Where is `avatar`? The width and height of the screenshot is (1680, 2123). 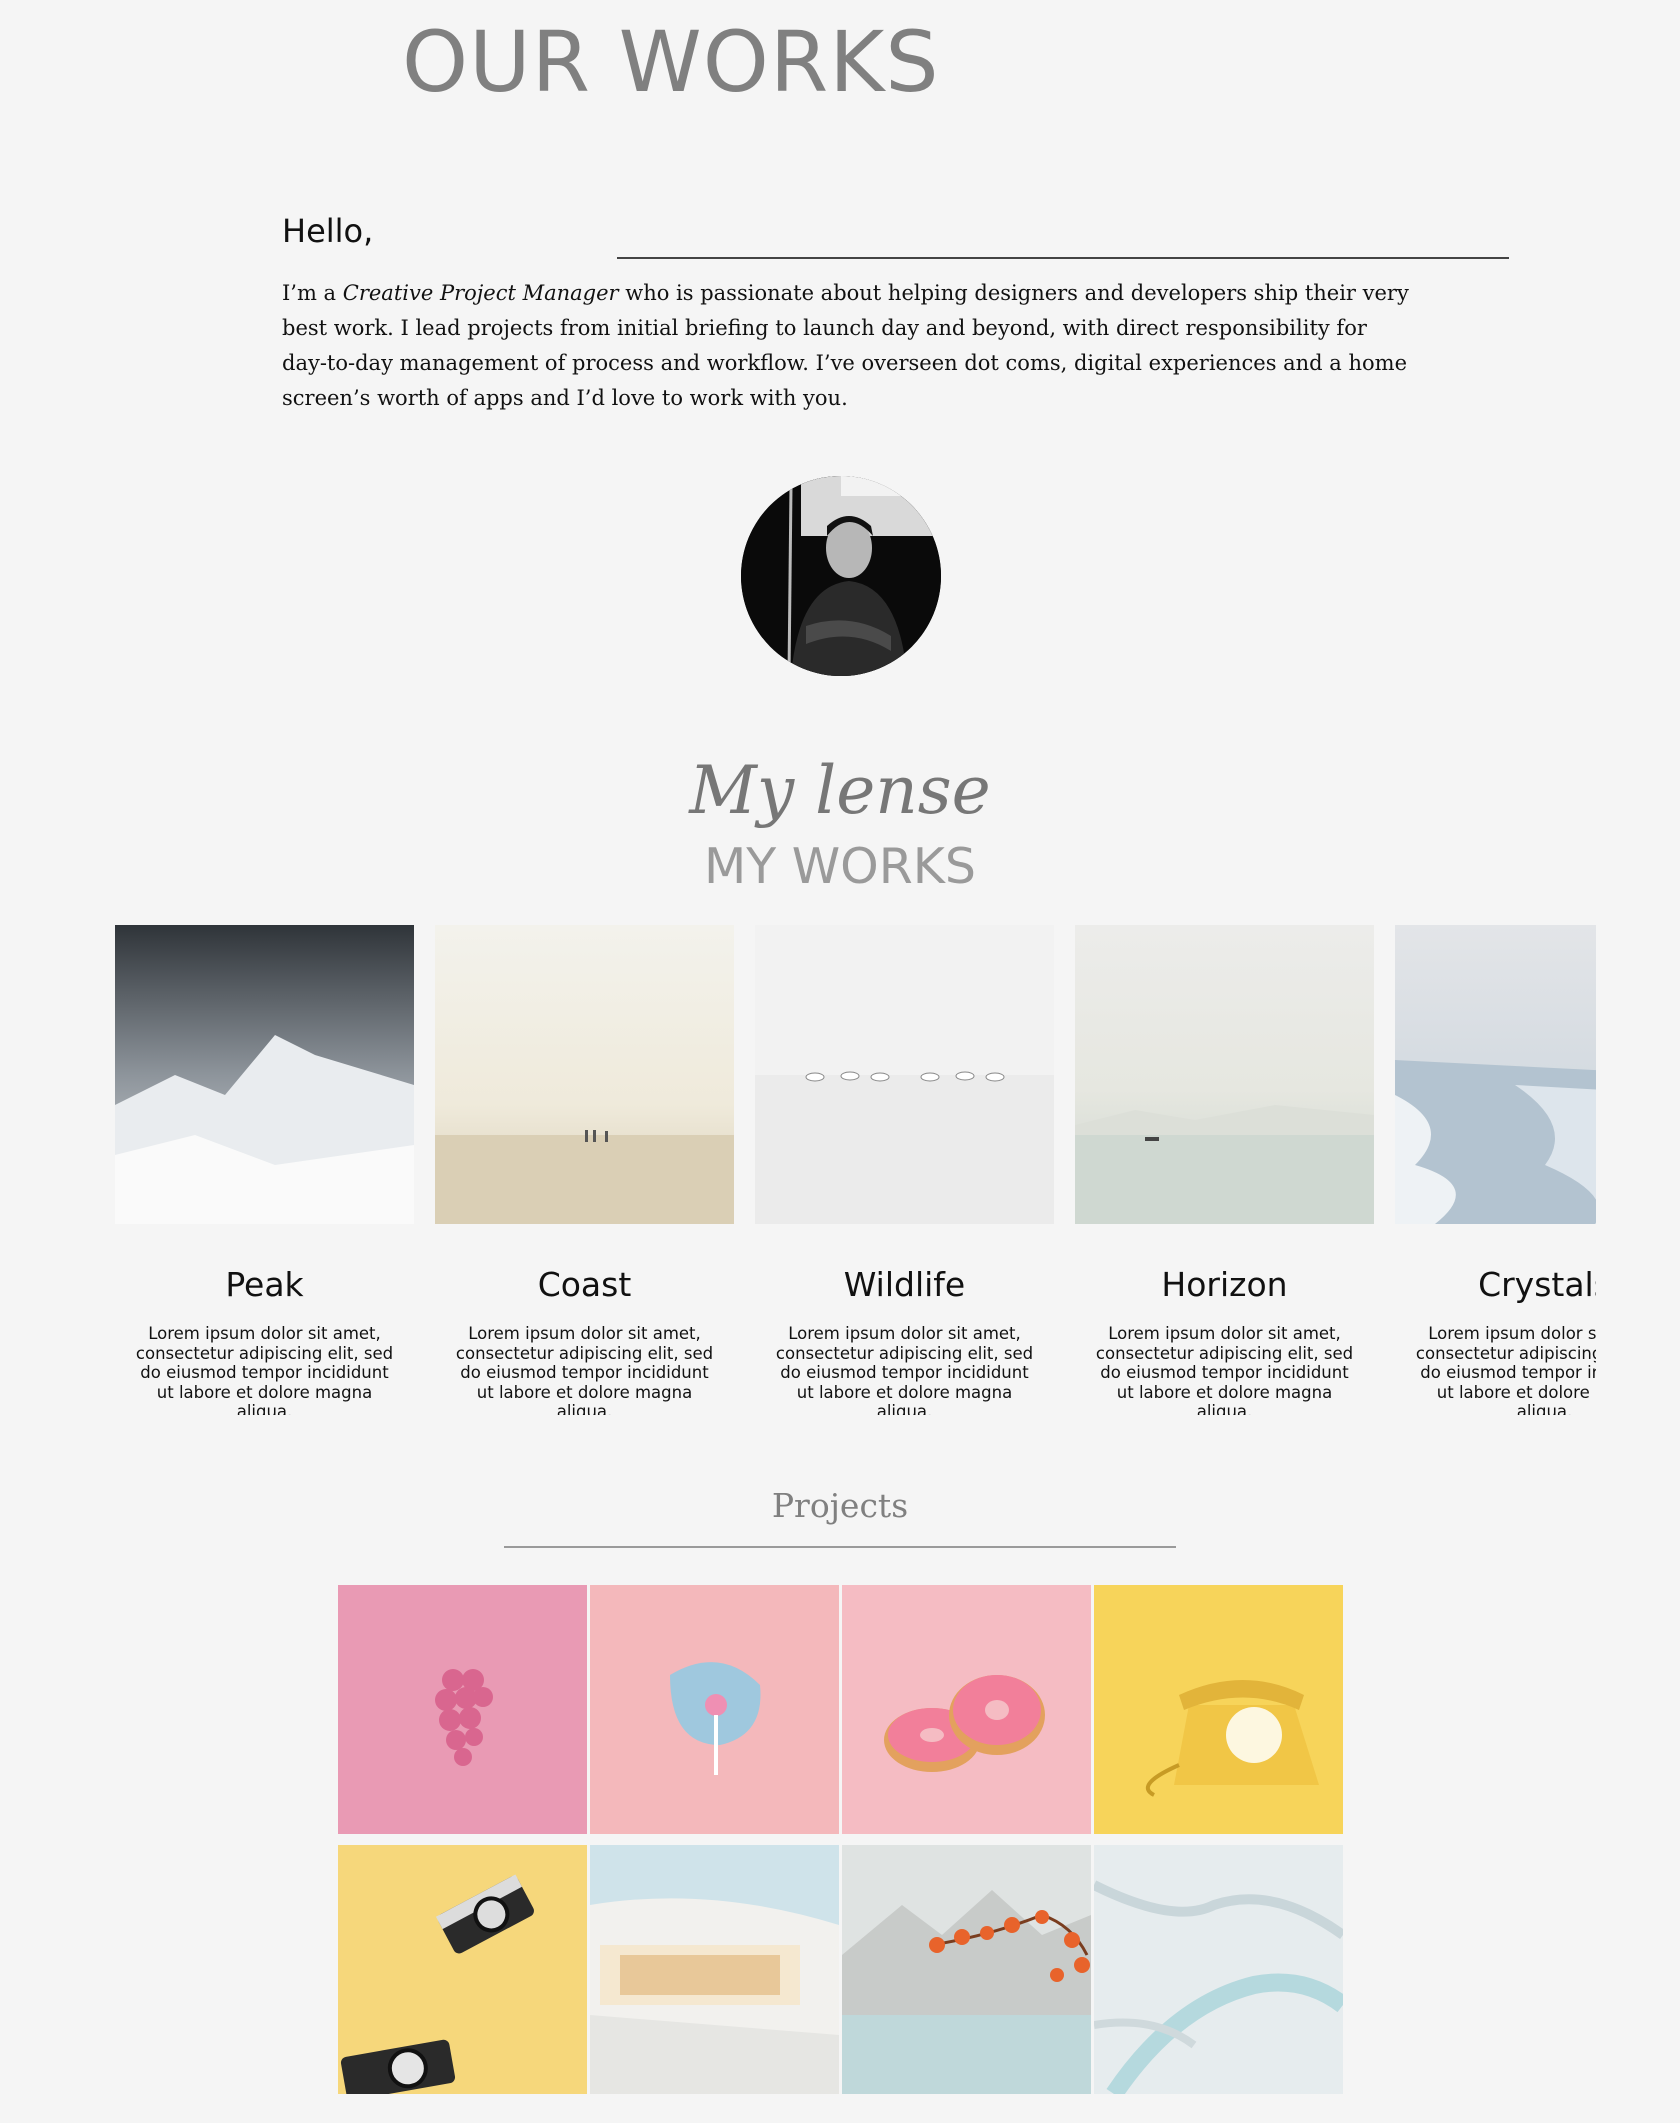 avatar is located at coordinates (841, 576).